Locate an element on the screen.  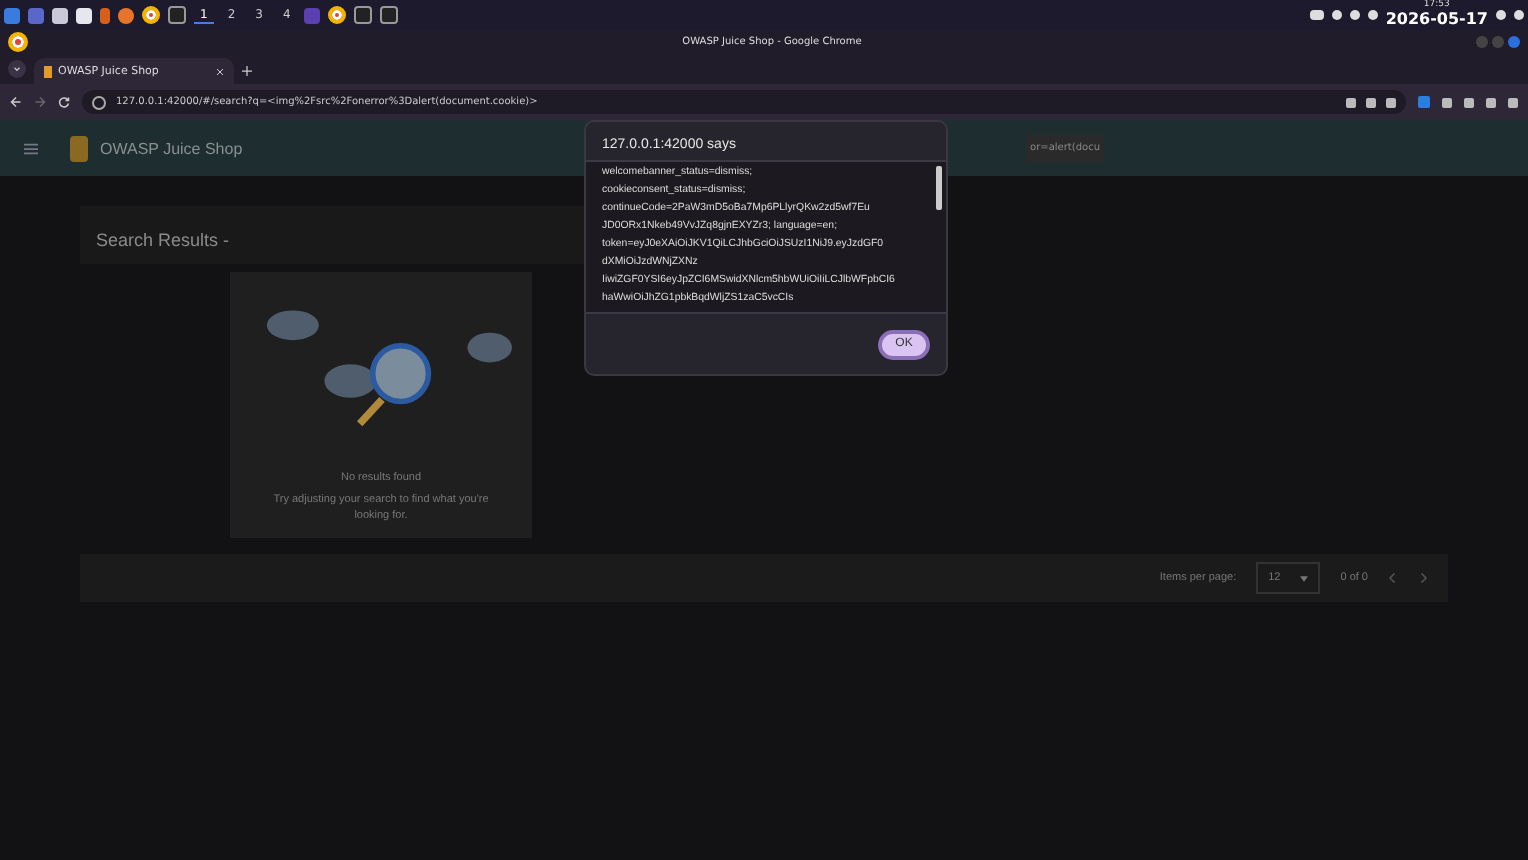
close-icon is located at coordinates (220, 71).